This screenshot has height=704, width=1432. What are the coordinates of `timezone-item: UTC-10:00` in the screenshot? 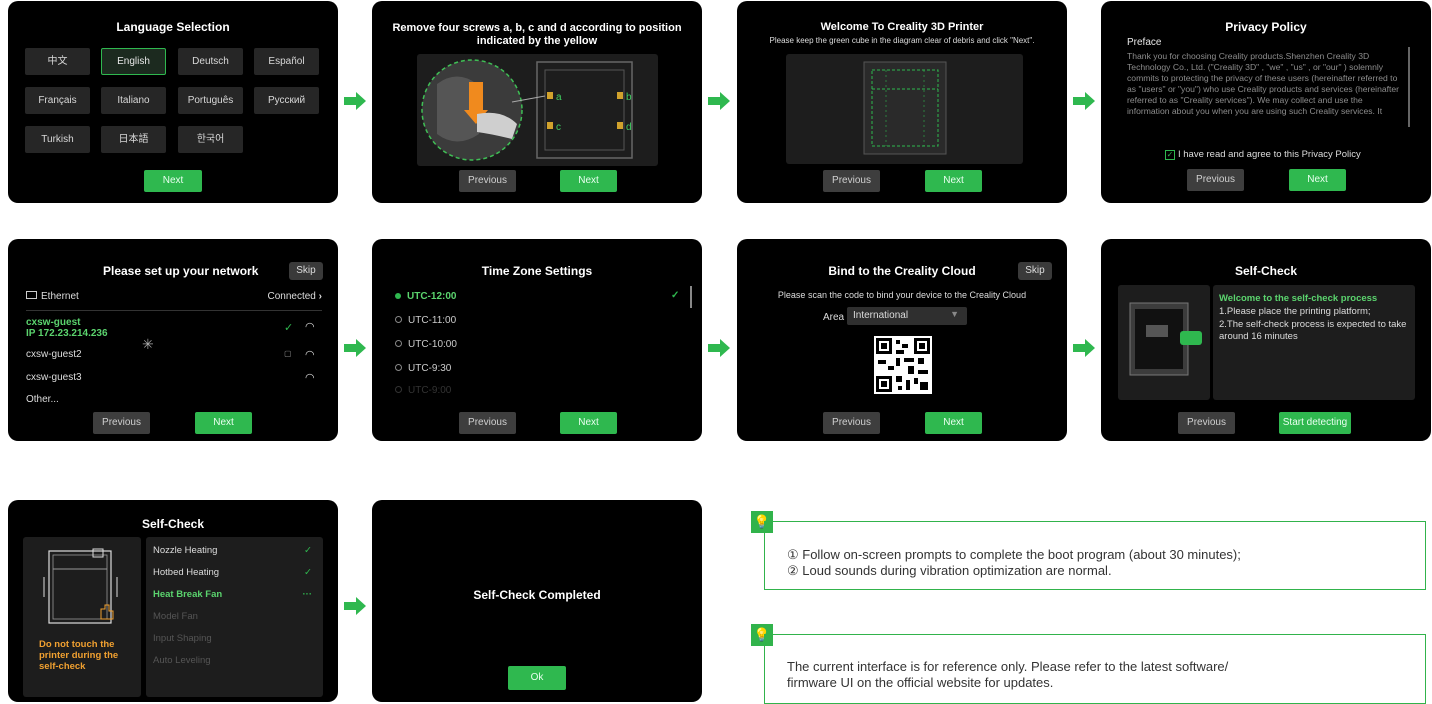 It's located at (426, 344).